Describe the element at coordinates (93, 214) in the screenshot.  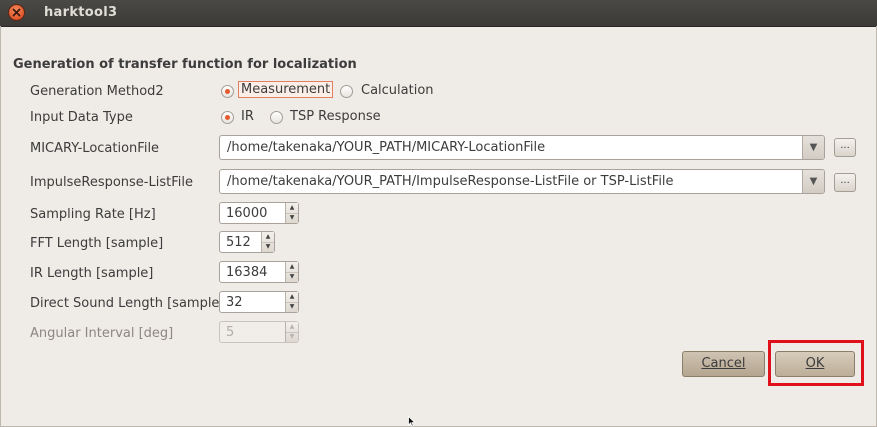
I see `sampling-rate-label: Sampling Rate [Hz]` at that location.